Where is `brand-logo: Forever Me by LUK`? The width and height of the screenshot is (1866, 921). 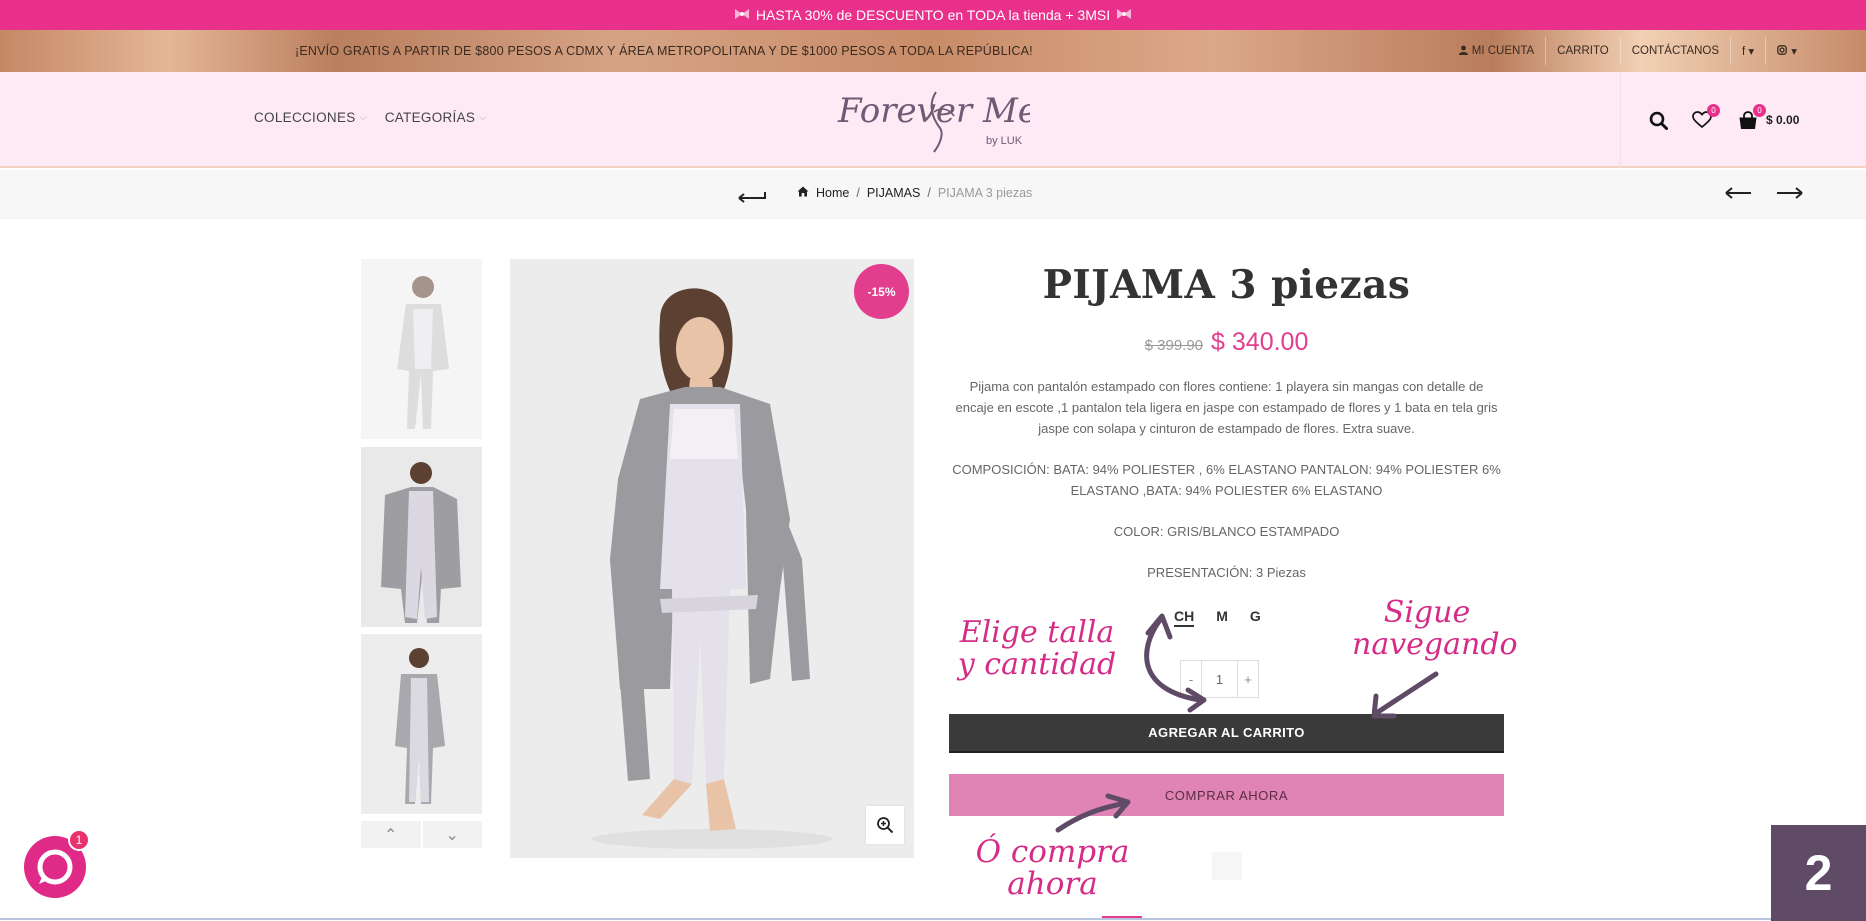 brand-logo: Forever Me by LUK is located at coordinates (933, 120).